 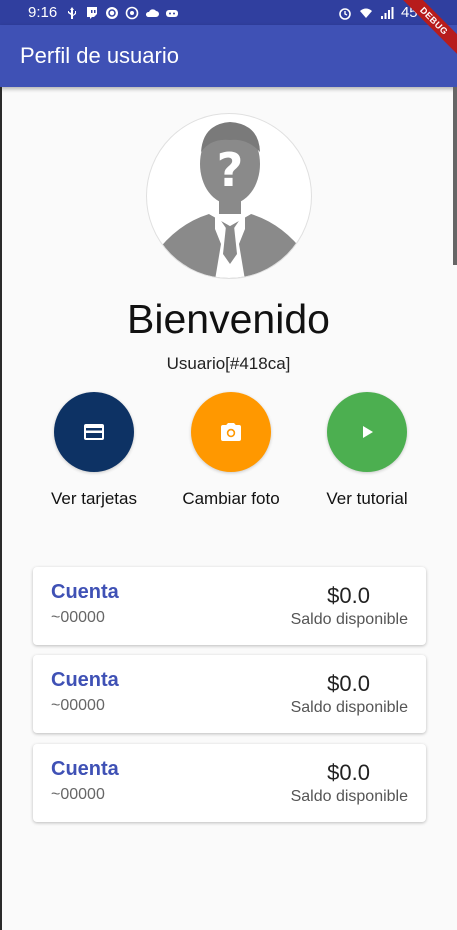 What do you see at coordinates (228, 319) in the screenshot?
I see `welcome-heading: Bienvenido` at bounding box center [228, 319].